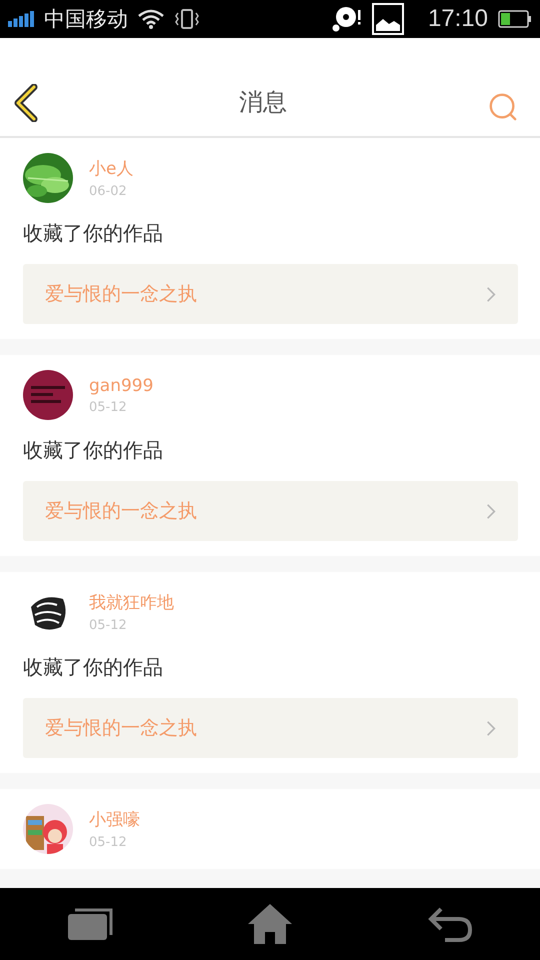  I want to click on user-name: 小e人, so click(111, 168).